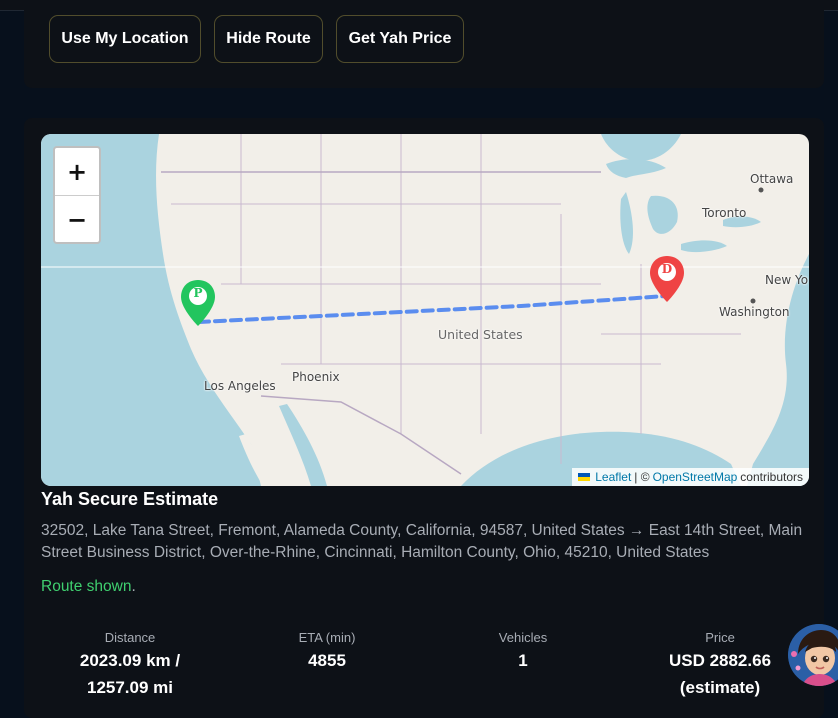  Describe the element at coordinates (130, 499) in the screenshot. I see `estimate-title: Yah Secure Estimate` at that location.